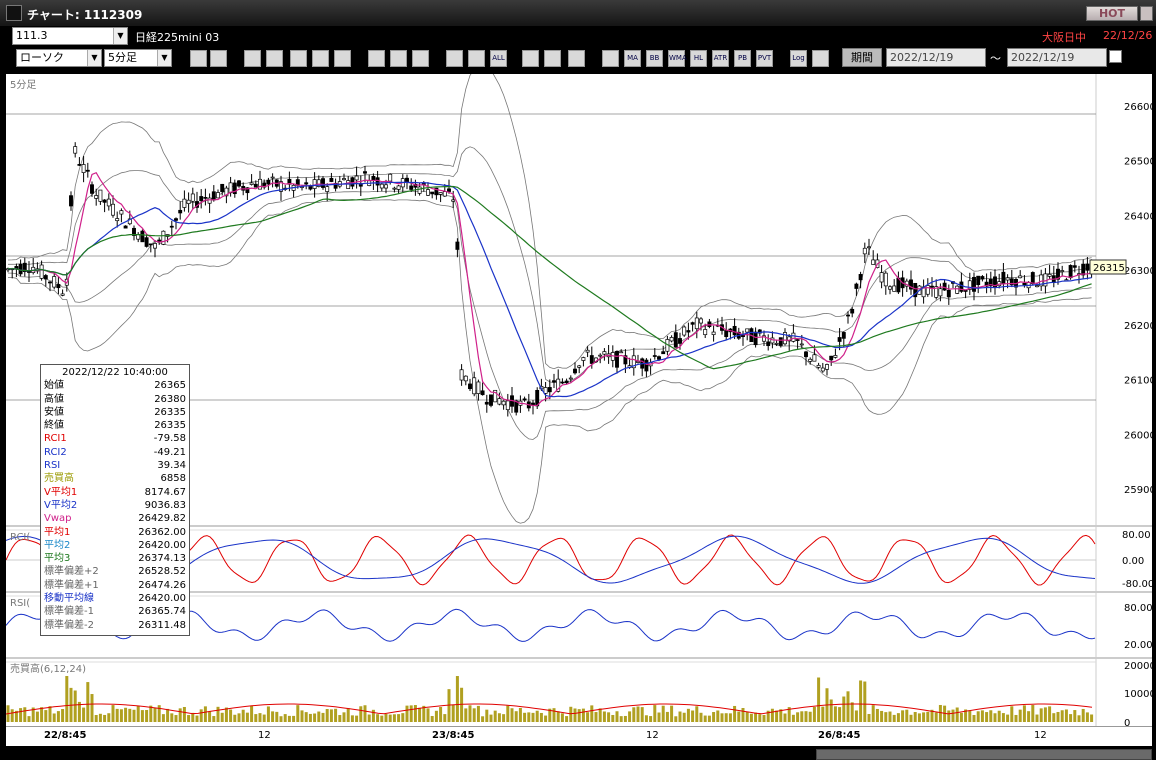 The image size is (1156, 760). I want to click on date-from-field: 2022/12/19, so click(936, 57).